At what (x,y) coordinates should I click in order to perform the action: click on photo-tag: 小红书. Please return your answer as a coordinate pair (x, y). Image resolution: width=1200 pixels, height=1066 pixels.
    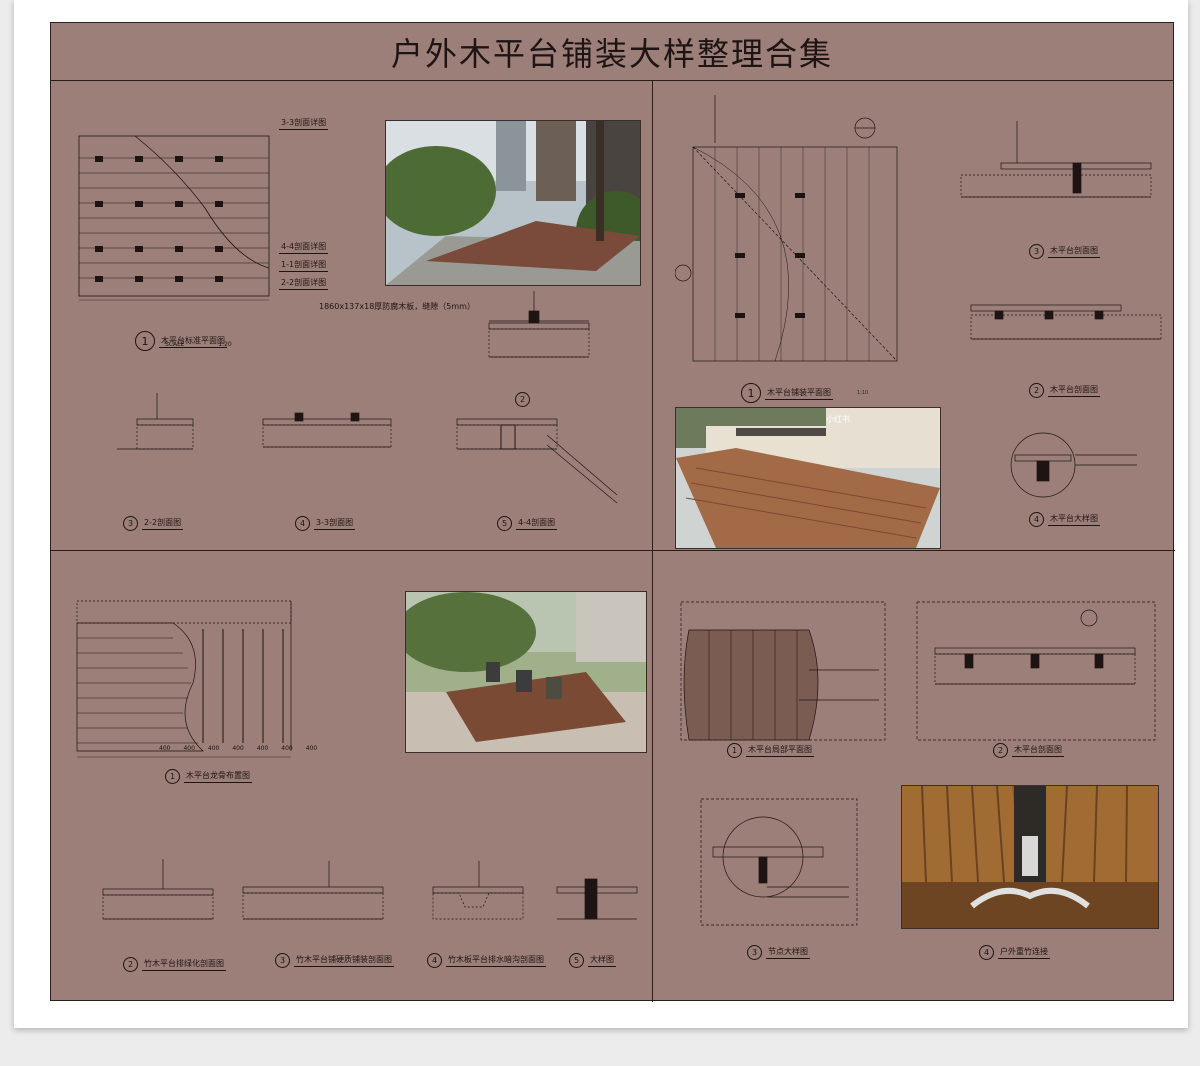
    Looking at the image, I should click on (838, 419).